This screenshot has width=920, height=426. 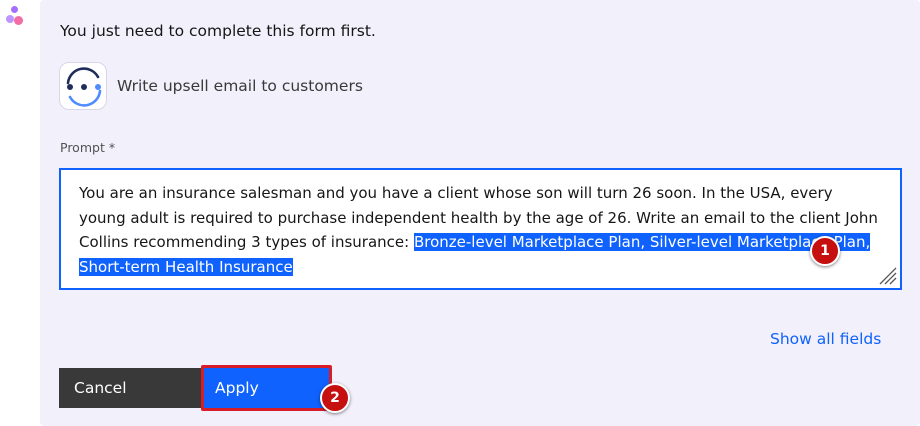 I want to click on annotation-badge-1: 1, so click(x=825, y=251).